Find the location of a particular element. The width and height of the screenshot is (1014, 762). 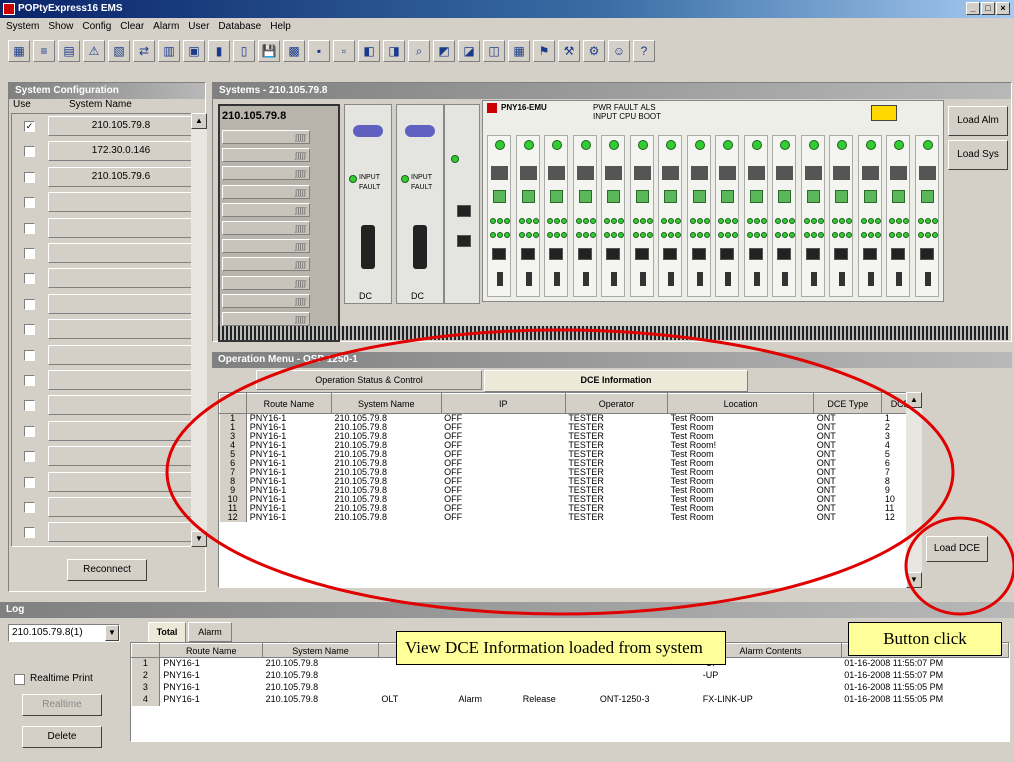

button-highlight-ellipse is located at coordinates (959, 566).